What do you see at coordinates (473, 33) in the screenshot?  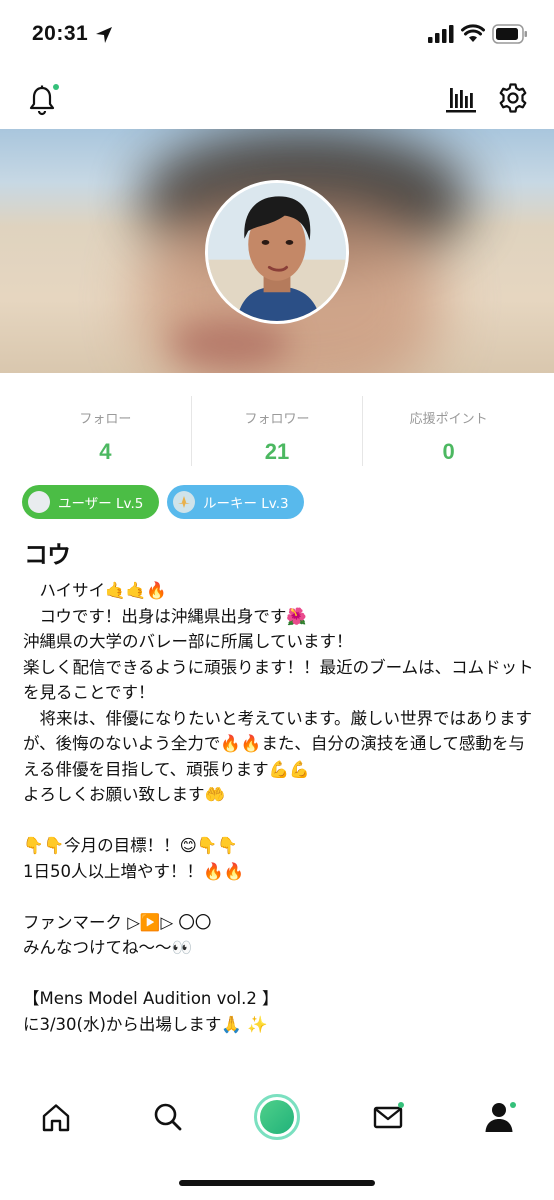 I see `wifi-icon` at bounding box center [473, 33].